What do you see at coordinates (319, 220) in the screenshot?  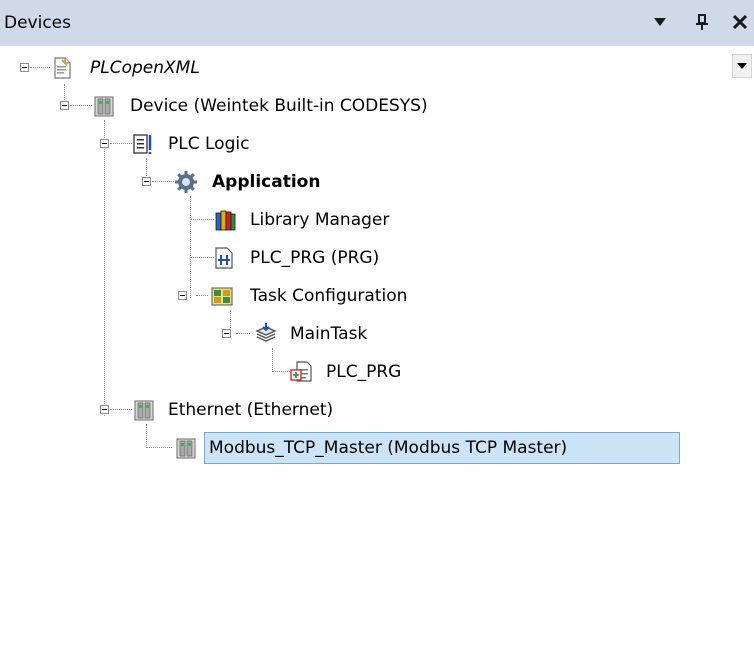 I see `tree-node-library-manager: Library Manager` at bounding box center [319, 220].